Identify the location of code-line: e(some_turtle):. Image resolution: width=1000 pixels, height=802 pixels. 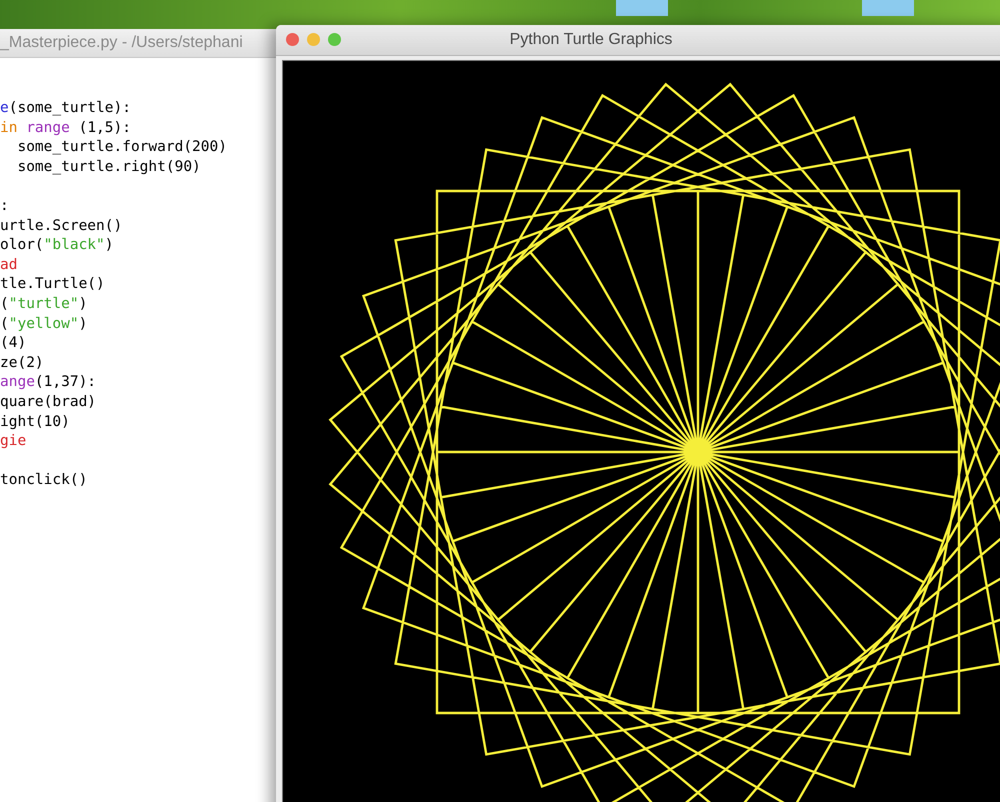
(65, 108).